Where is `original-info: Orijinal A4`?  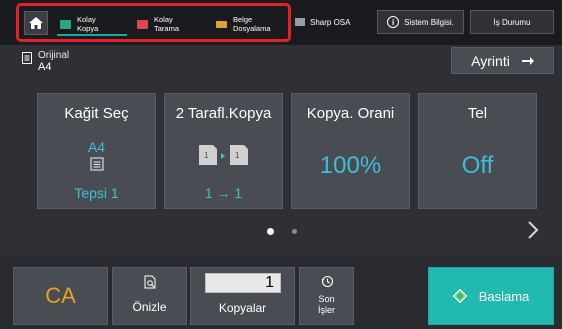
original-info: Orijinal A4 is located at coordinates (45, 63).